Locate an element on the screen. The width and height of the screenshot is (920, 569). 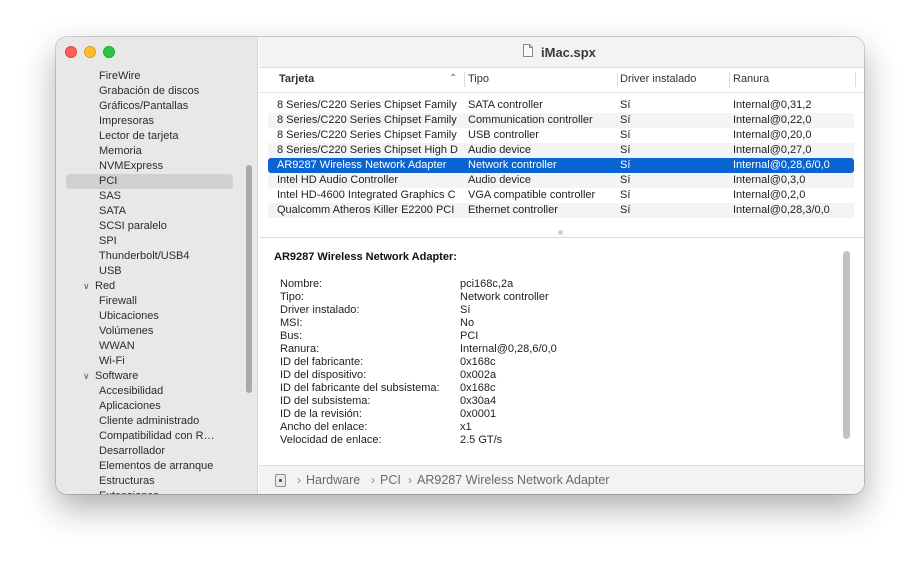
detail-field-label: Bus: is located at coordinates (291, 336).